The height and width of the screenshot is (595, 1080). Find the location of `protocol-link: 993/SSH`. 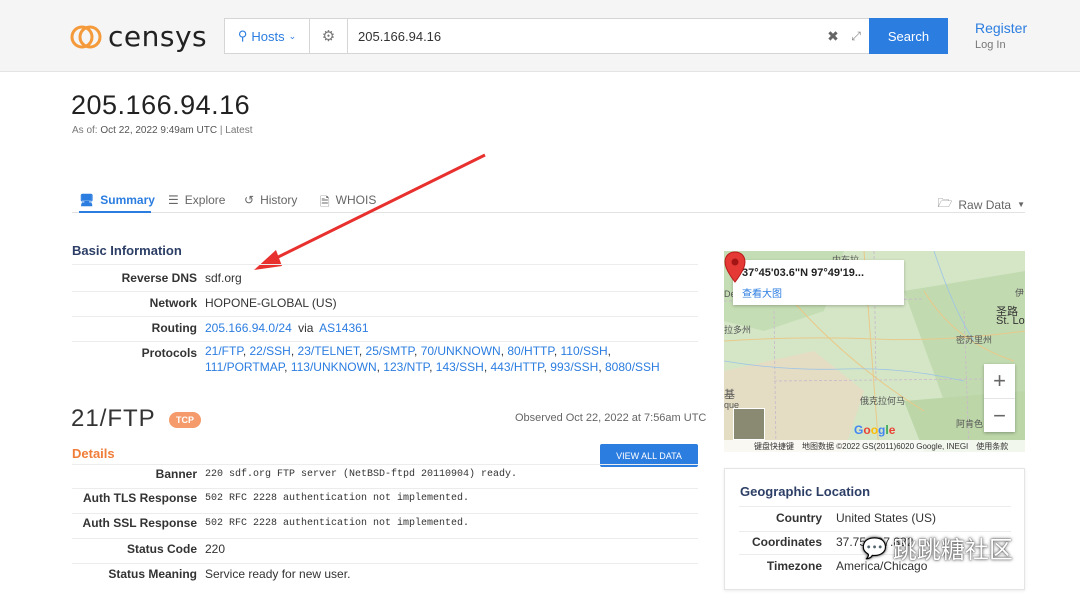

protocol-link: 993/SSH is located at coordinates (574, 367).